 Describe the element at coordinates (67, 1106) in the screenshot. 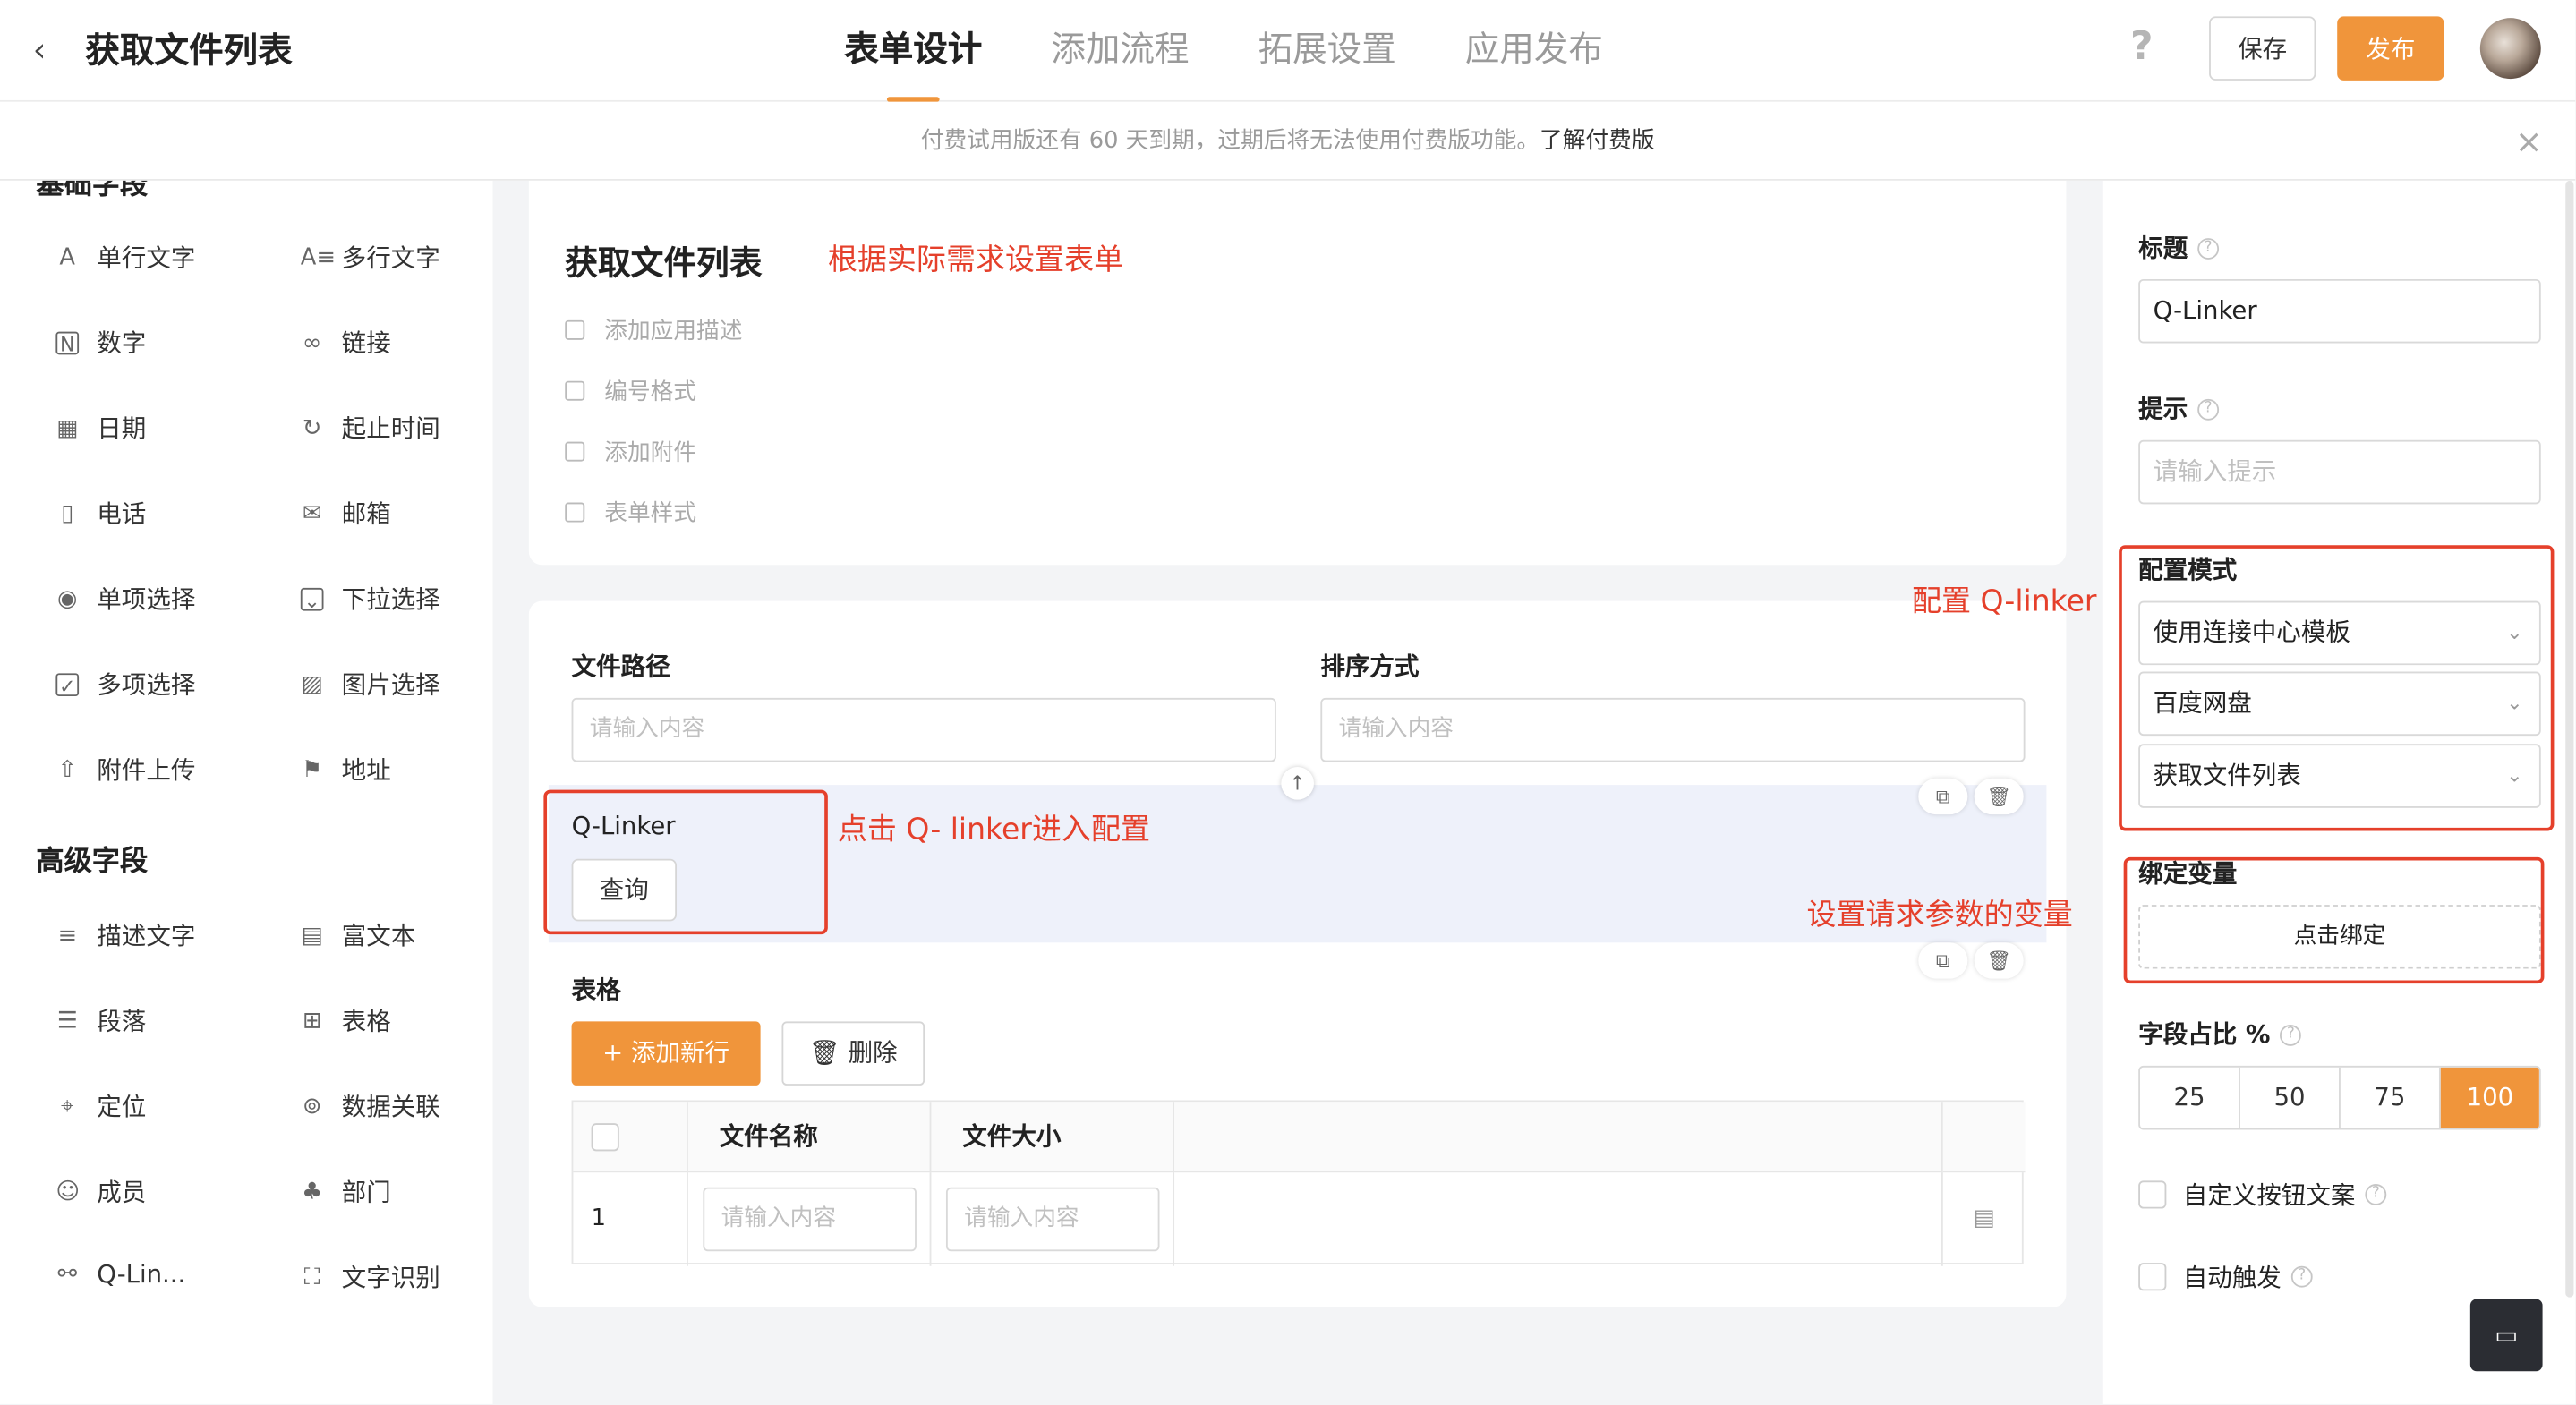

I see `pin-icon: ⌖` at that location.